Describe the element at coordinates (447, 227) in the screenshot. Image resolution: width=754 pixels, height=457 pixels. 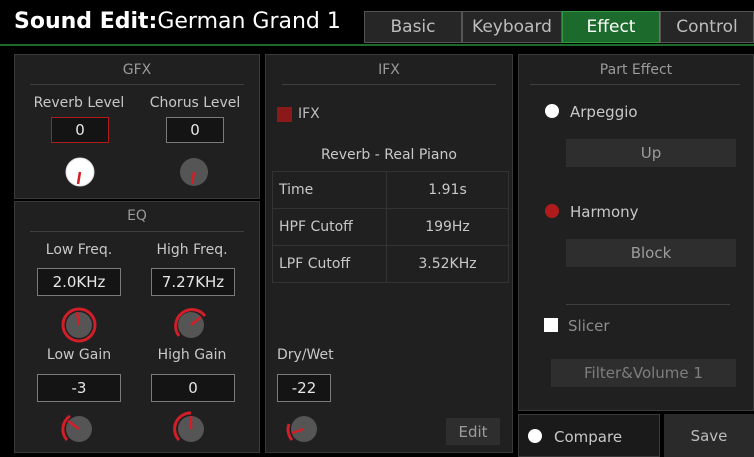
I see `param-value: 199Hz` at that location.